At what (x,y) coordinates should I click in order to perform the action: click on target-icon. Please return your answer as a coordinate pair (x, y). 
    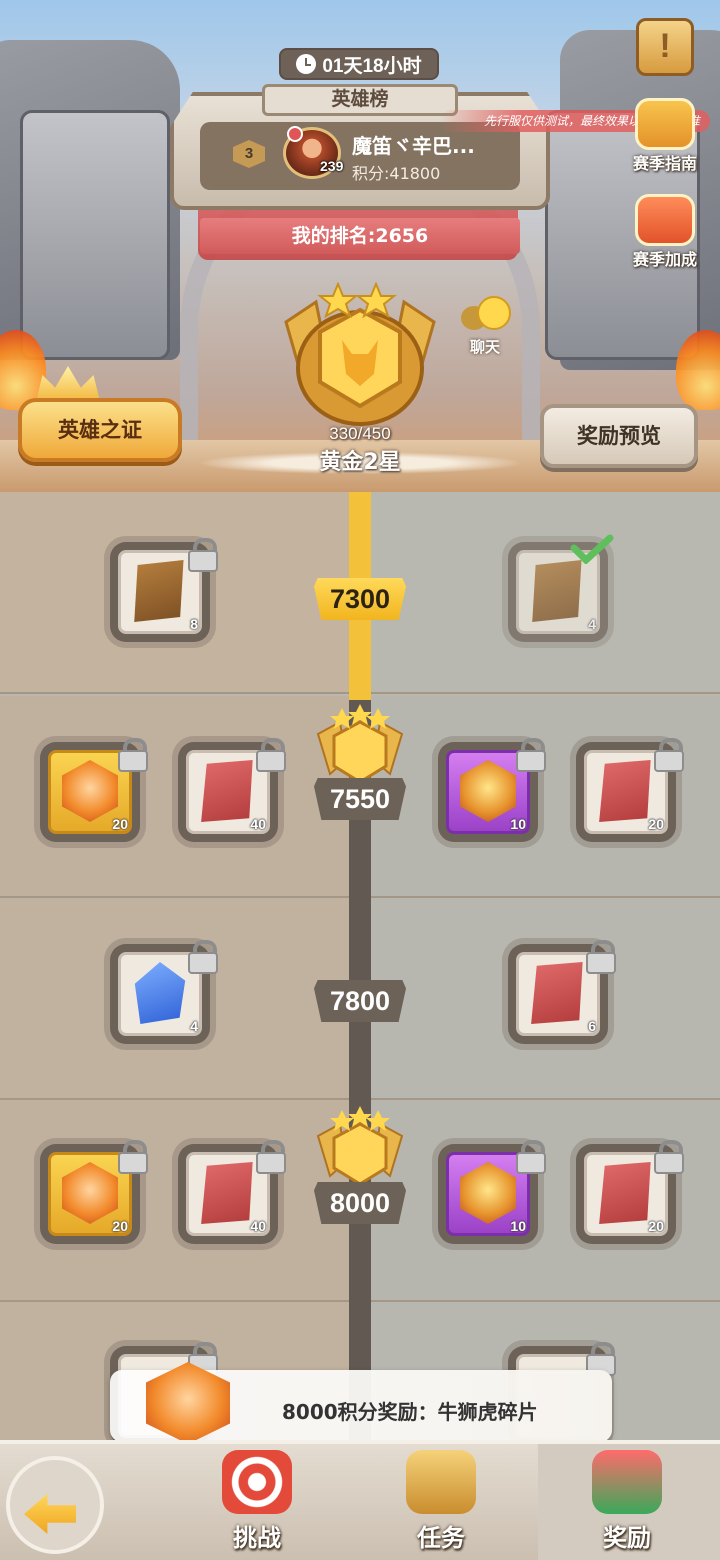
    Looking at the image, I should click on (257, 1482).